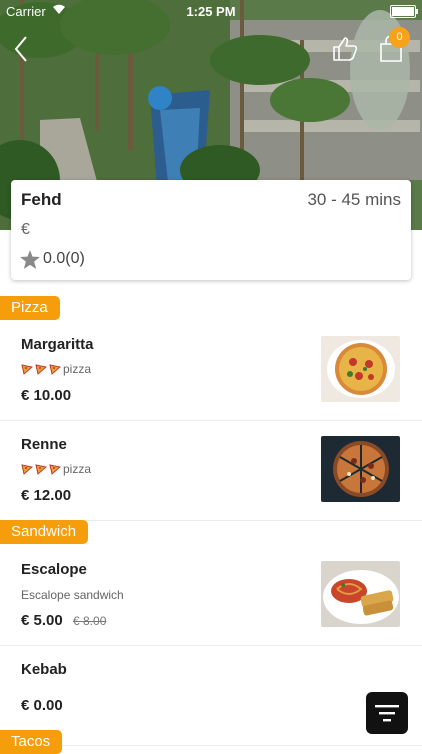 The width and height of the screenshot is (422, 754). I want to click on back-button, so click(23, 49).